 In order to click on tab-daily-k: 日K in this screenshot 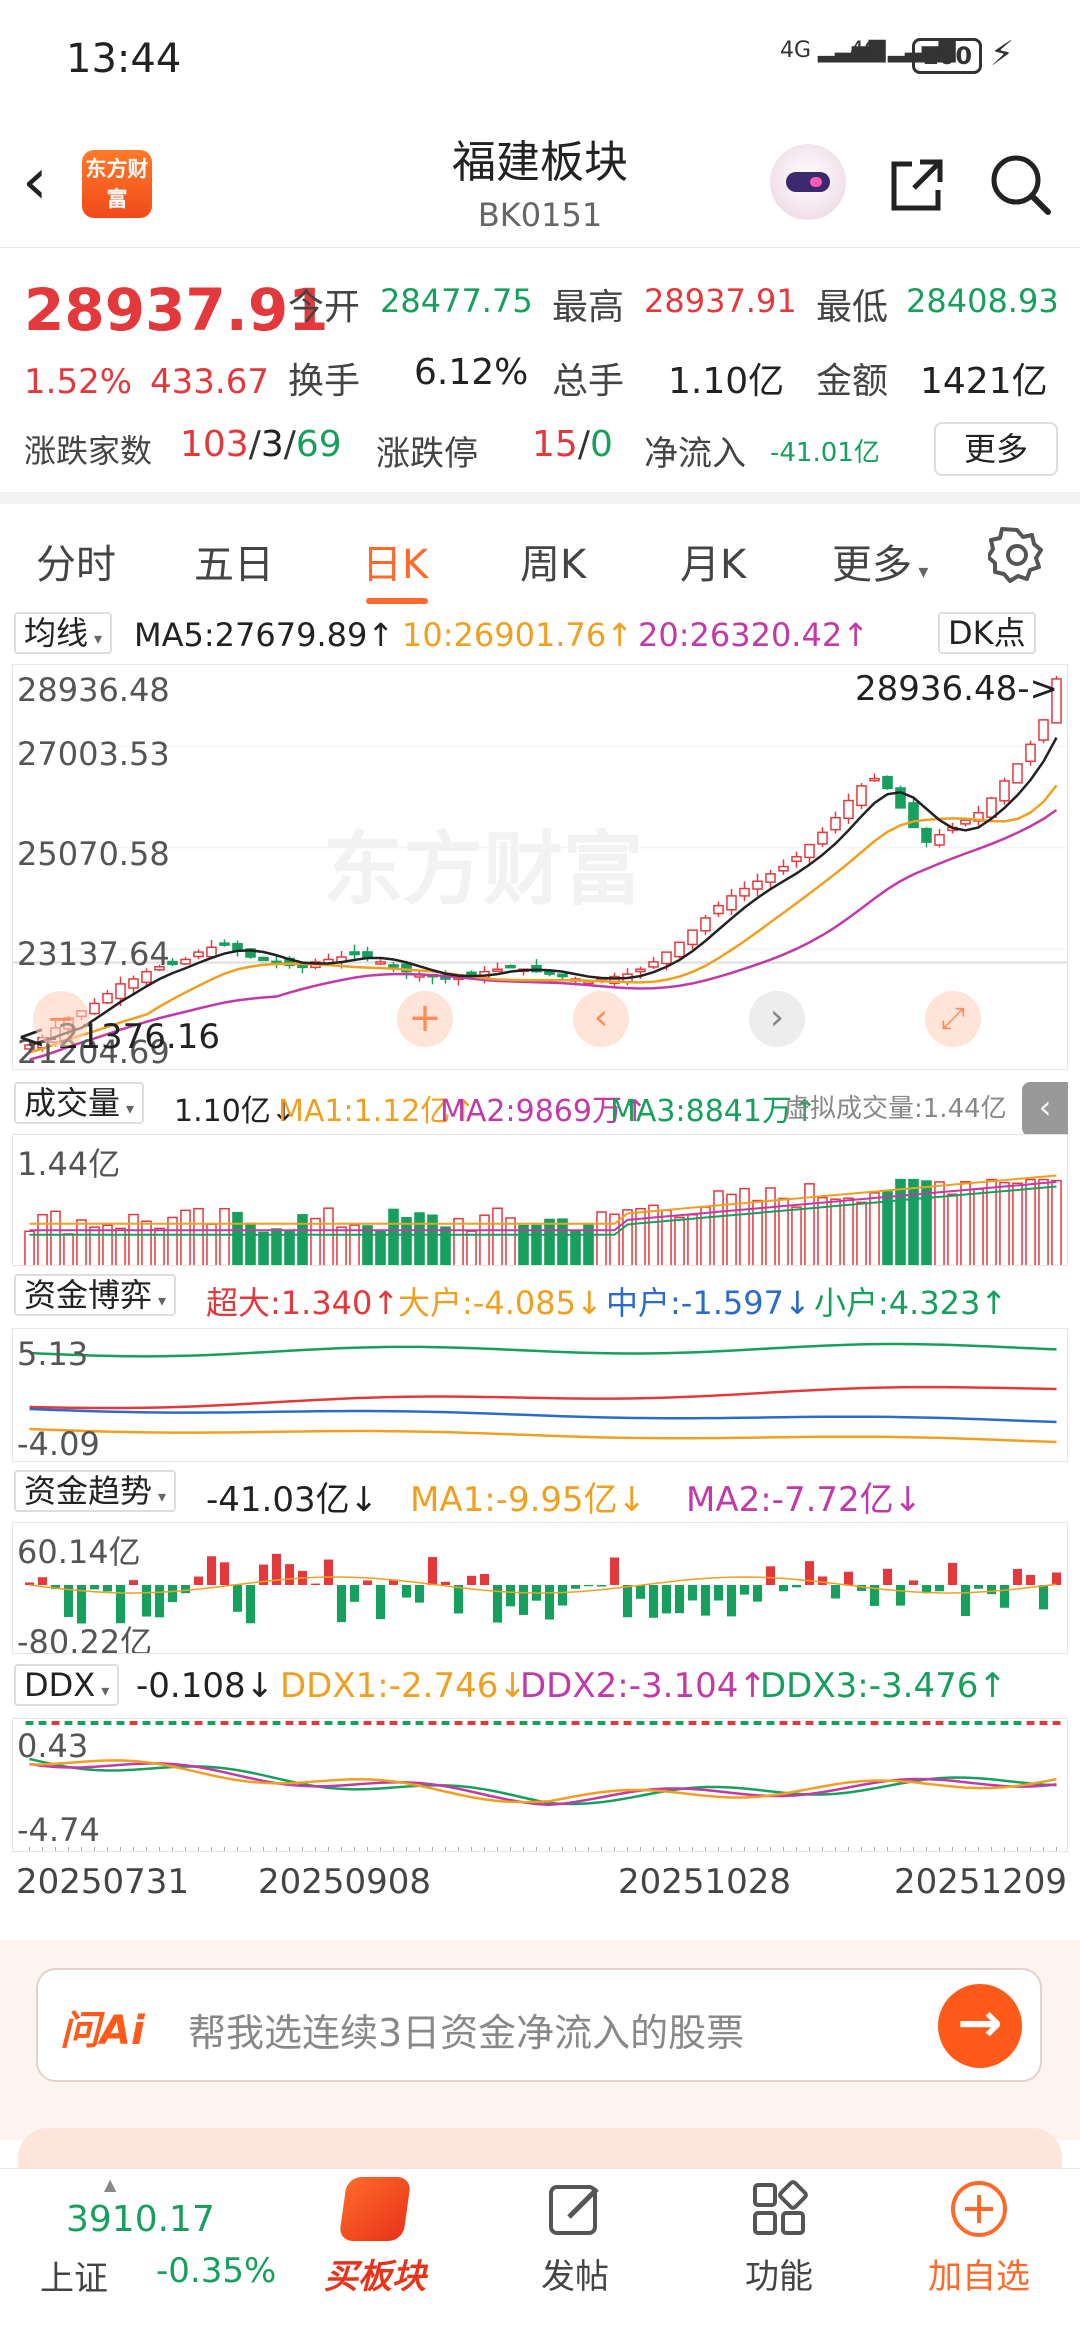, I will do `click(395, 561)`.